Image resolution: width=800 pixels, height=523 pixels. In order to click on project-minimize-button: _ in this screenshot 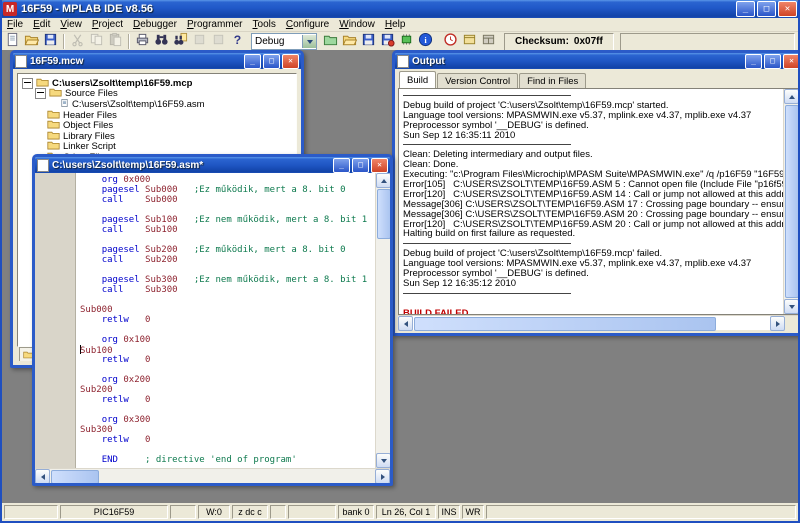, I will do `click(252, 61)`.